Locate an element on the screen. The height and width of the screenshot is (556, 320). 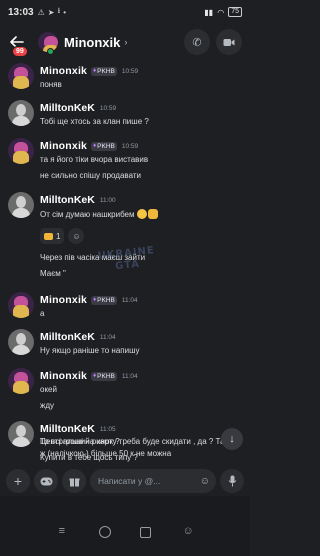
chevron-right-icon: › is located at coordinates (125, 42).